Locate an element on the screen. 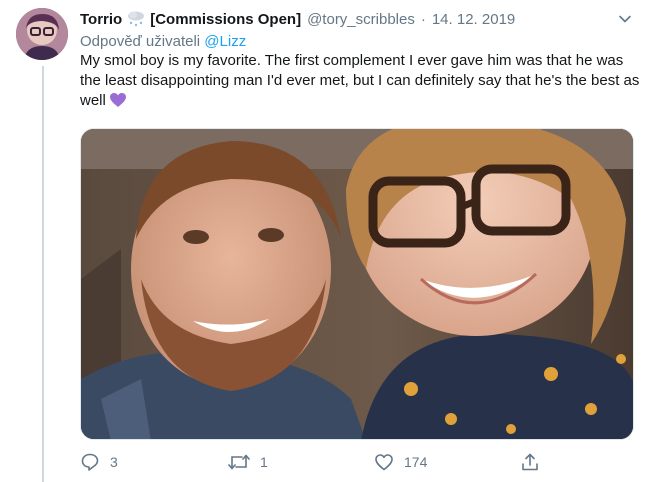  retweet-count: 1 is located at coordinates (264, 462).